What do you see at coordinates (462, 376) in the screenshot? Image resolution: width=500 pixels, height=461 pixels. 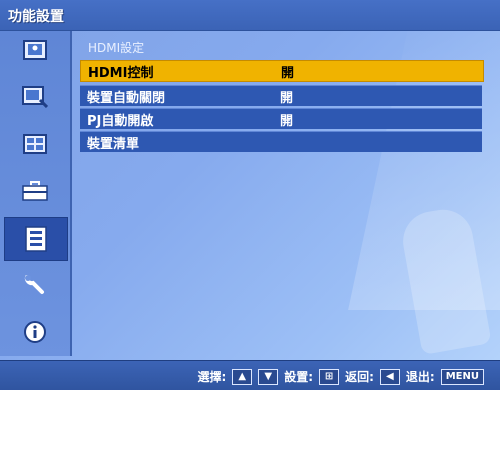 I see `menu-key-icon: MENU` at bounding box center [462, 376].